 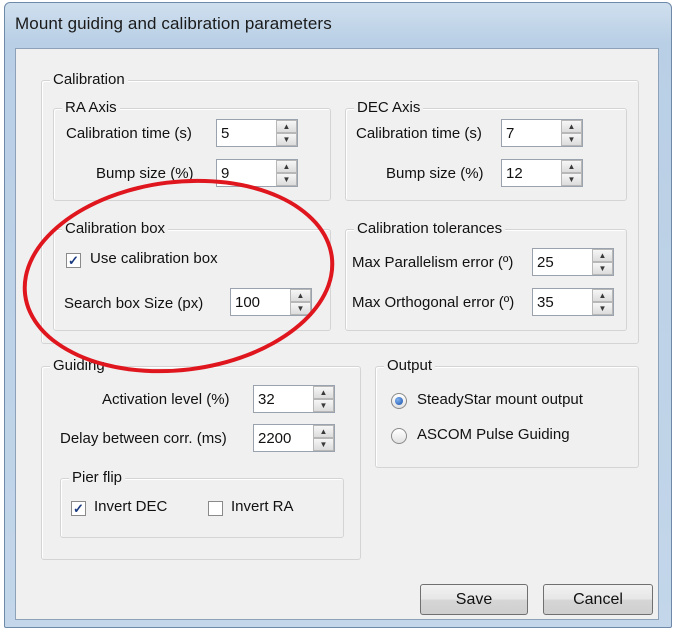 I want to click on ascom-pulse-guiding-radio, so click(x=399, y=436).